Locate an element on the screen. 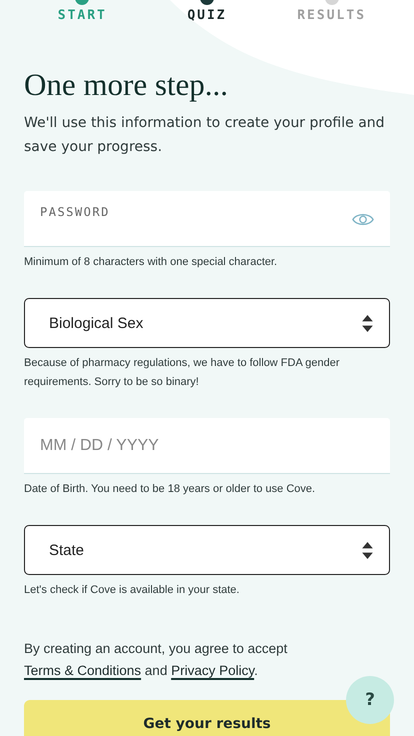 Image resolution: width=414 pixels, height=736 pixels. field-hint: Minimum of 8 characters with one special character. is located at coordinates (151, 262).